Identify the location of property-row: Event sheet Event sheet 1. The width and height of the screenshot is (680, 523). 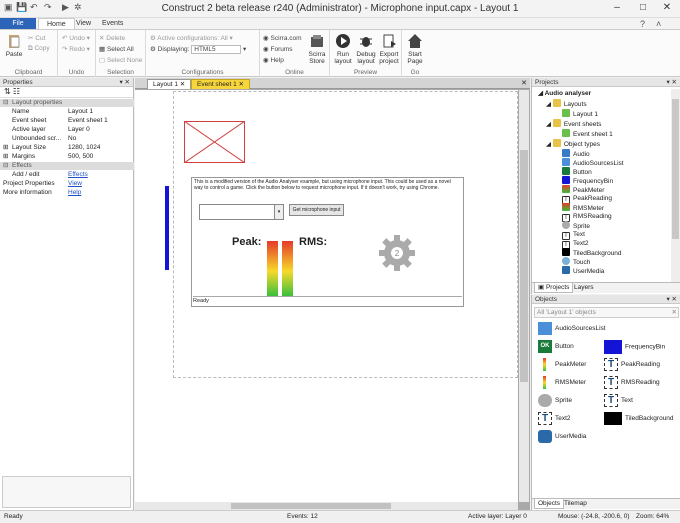
(67, 121).